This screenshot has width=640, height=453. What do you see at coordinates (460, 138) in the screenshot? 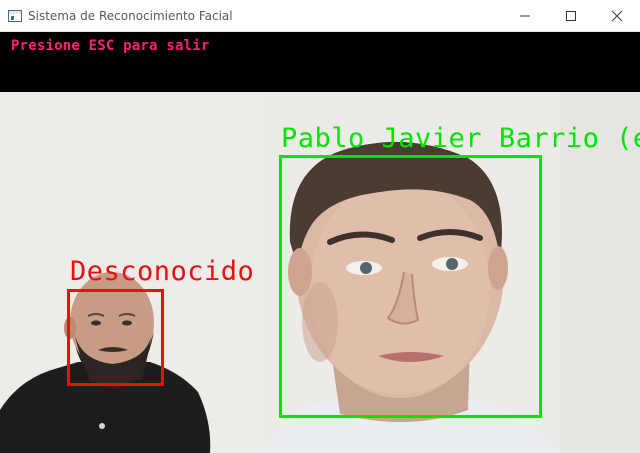
I see `face-label-known: Pablo Javier Barrio (el de` at bounding box center [460, 138].